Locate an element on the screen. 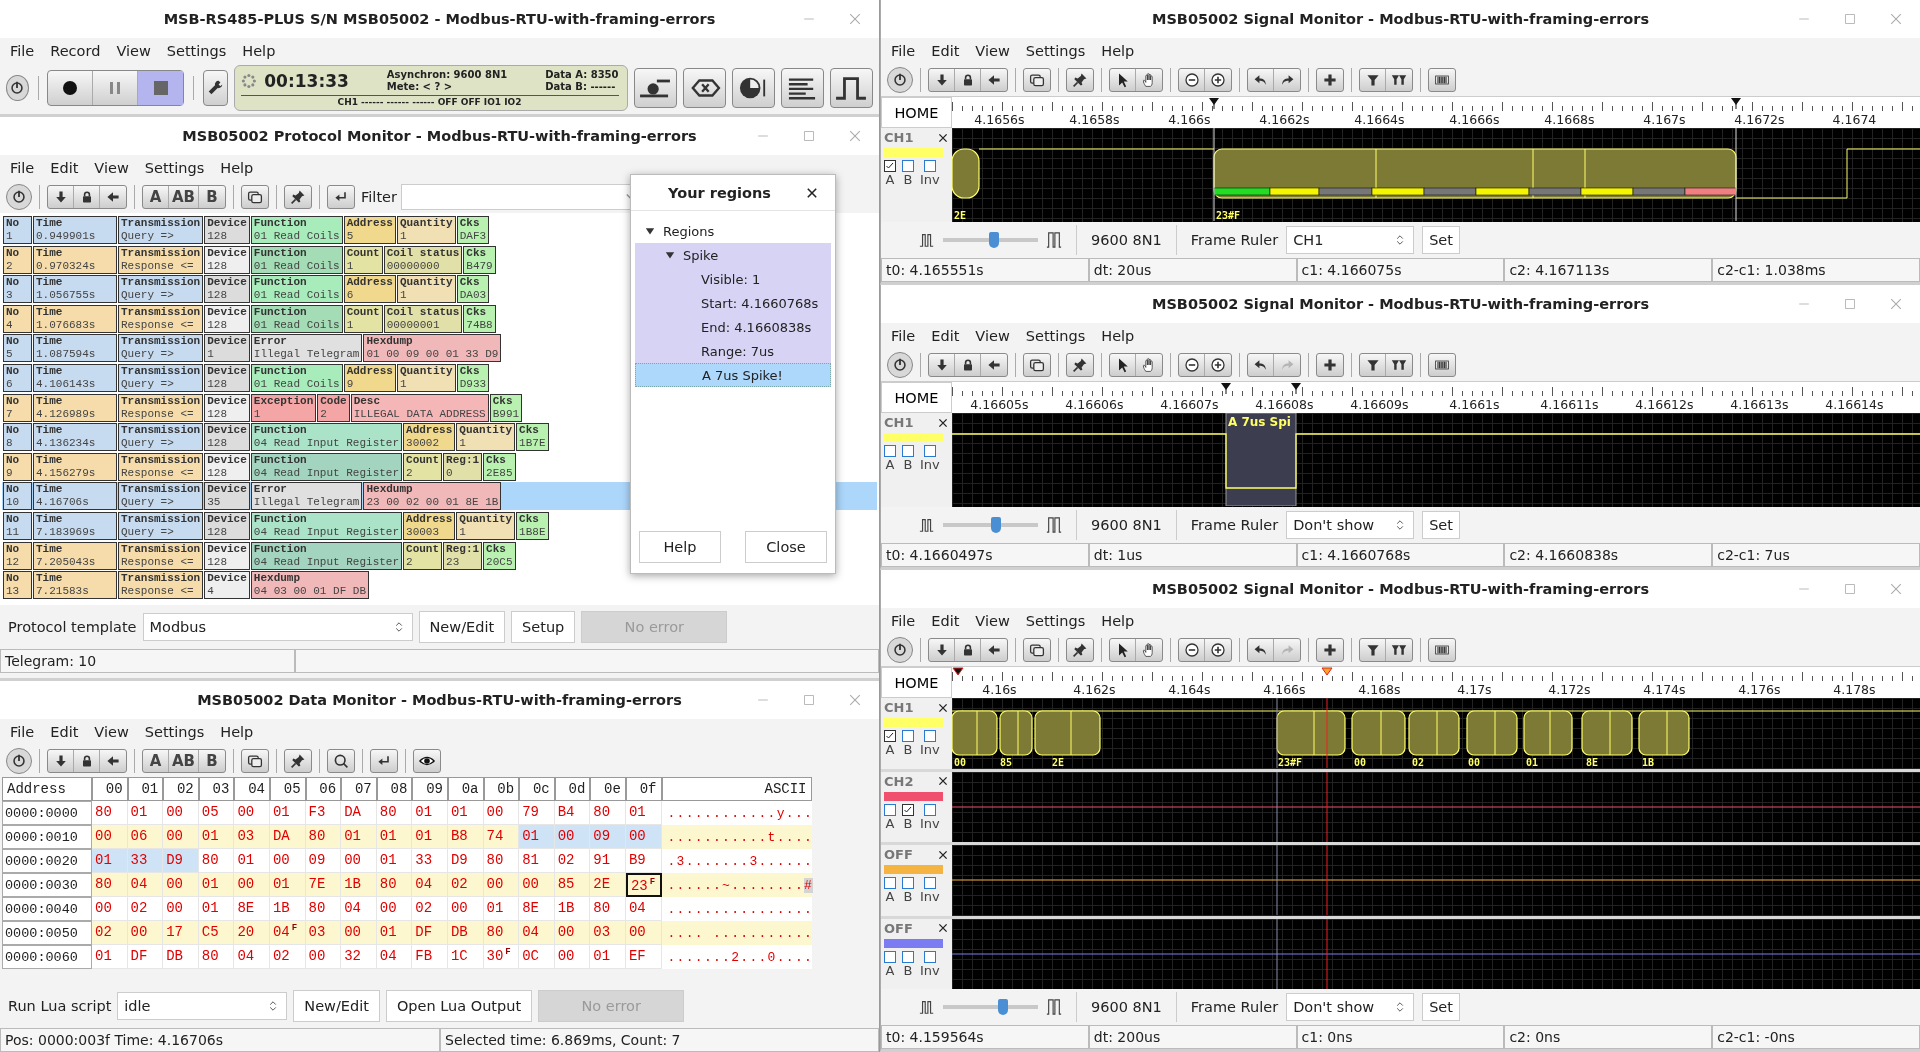 The width and height of the screenshot is (1920, 1052). dropdown: CH1 is located at coordinates (1350, 240).